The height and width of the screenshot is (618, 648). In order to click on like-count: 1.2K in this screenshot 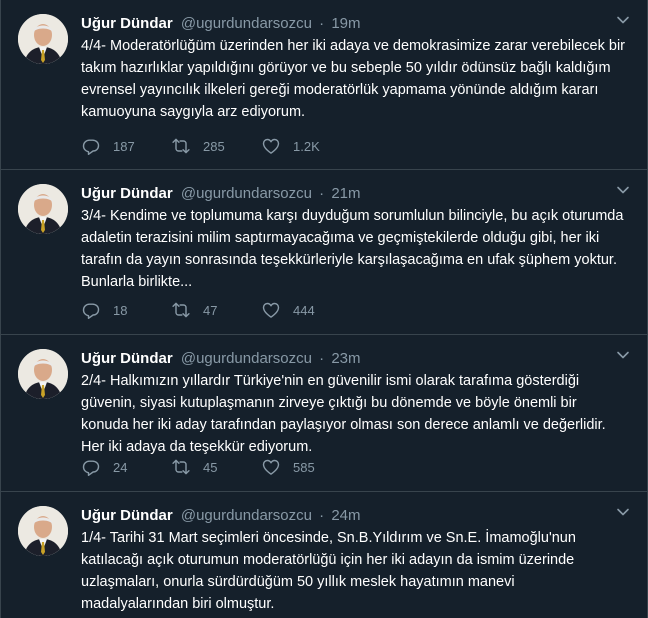, I will do `click(306, 146)`.